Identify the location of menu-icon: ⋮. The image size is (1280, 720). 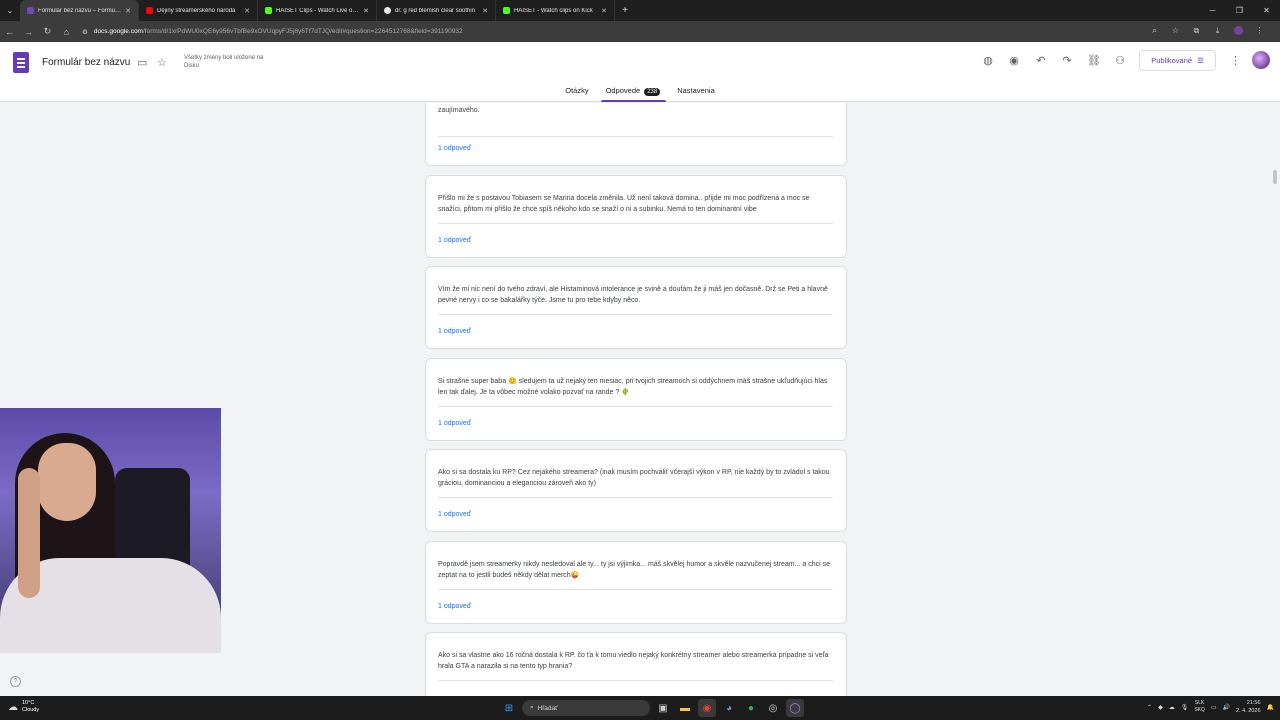
(1259, 31).